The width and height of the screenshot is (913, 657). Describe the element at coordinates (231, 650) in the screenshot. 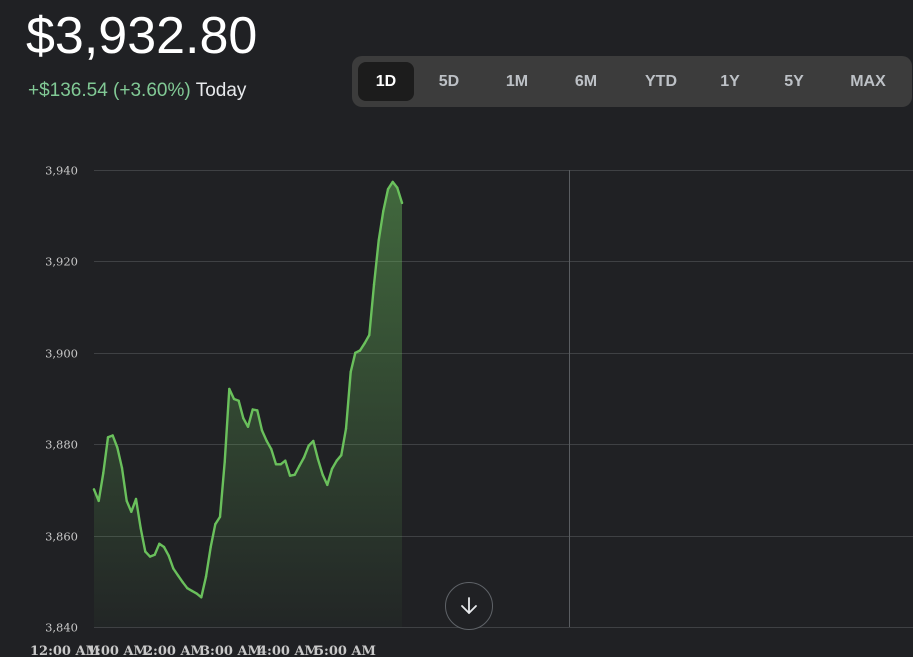

I see `x-tick-label: 3:00 AM` at that location.